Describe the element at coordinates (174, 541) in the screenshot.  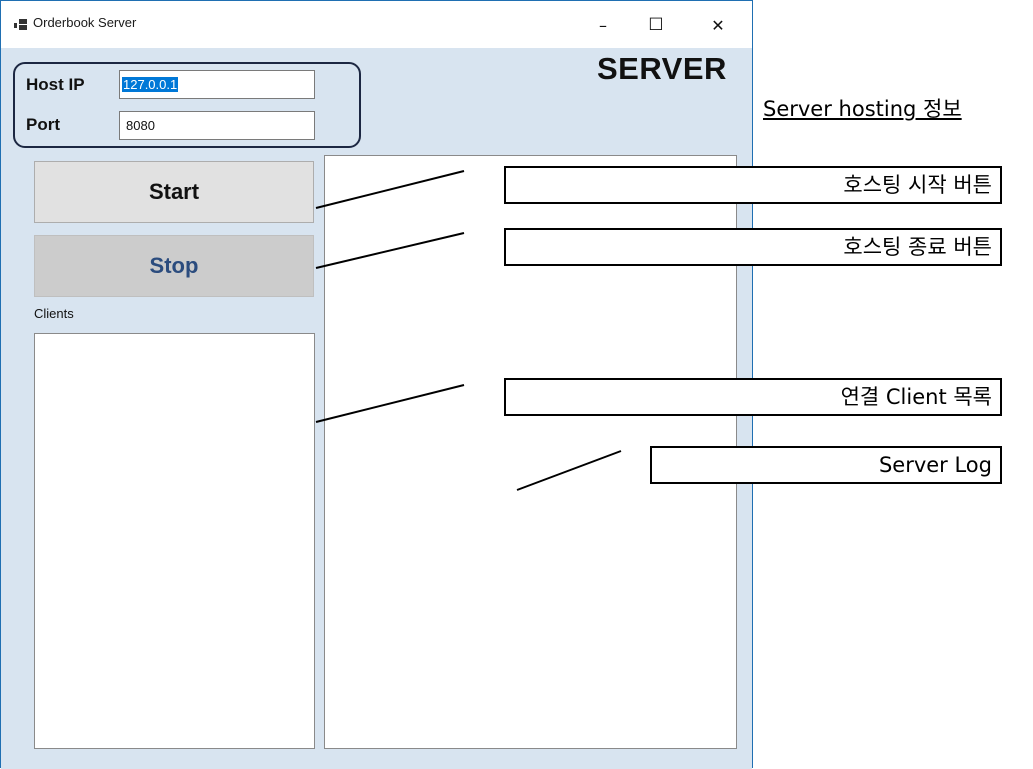
I see `clients-listbox` at that location.